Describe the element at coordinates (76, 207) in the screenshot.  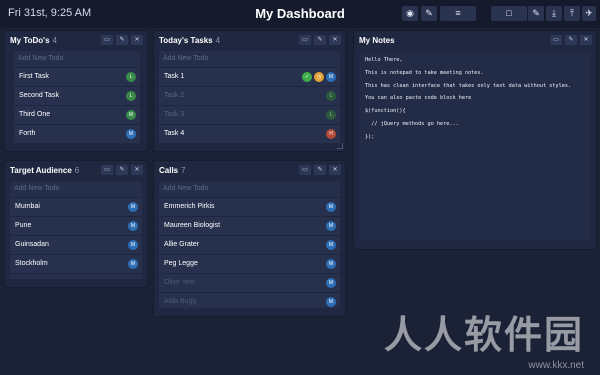
I see `list-item: Mumbai M` at that location.